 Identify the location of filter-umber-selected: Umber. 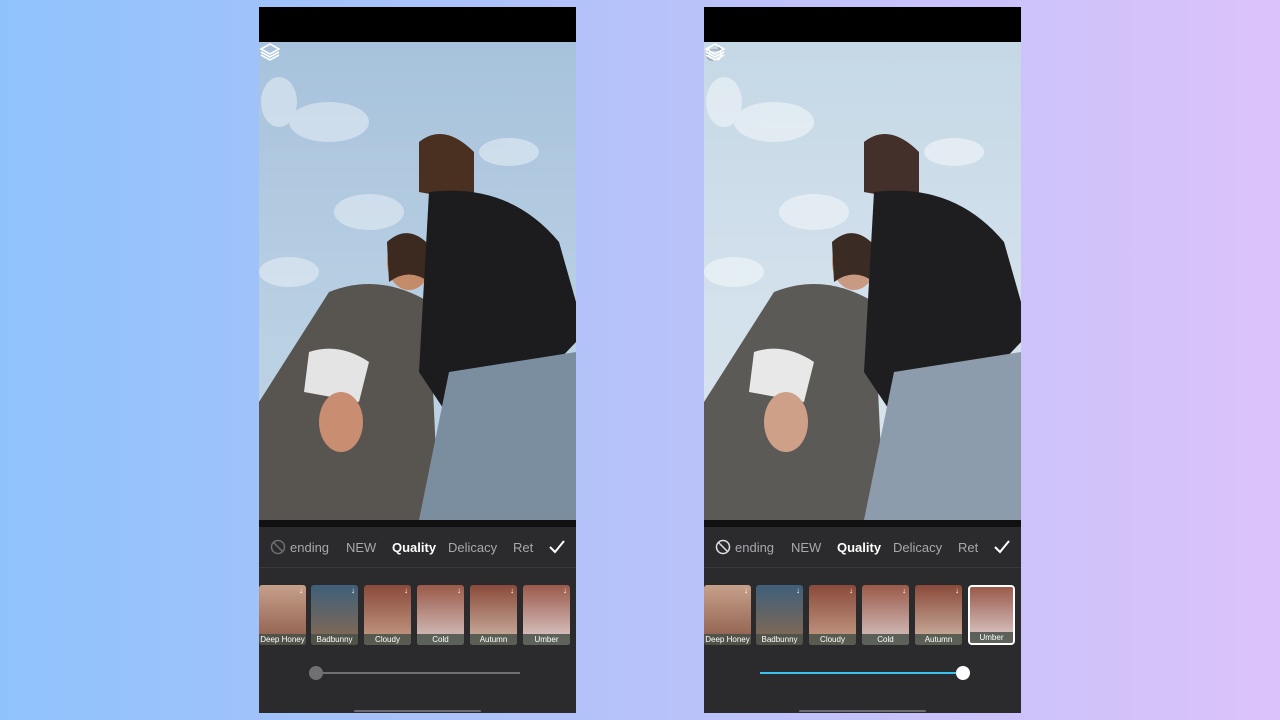
(991, 615).